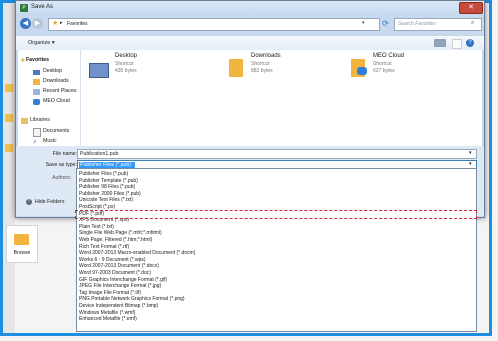 The image size is (498, 341). Describe the element at coordinates (104, 247) in the screenshot. I see `dropdown-option: Rich Text Format (*.rtf)` at that location.